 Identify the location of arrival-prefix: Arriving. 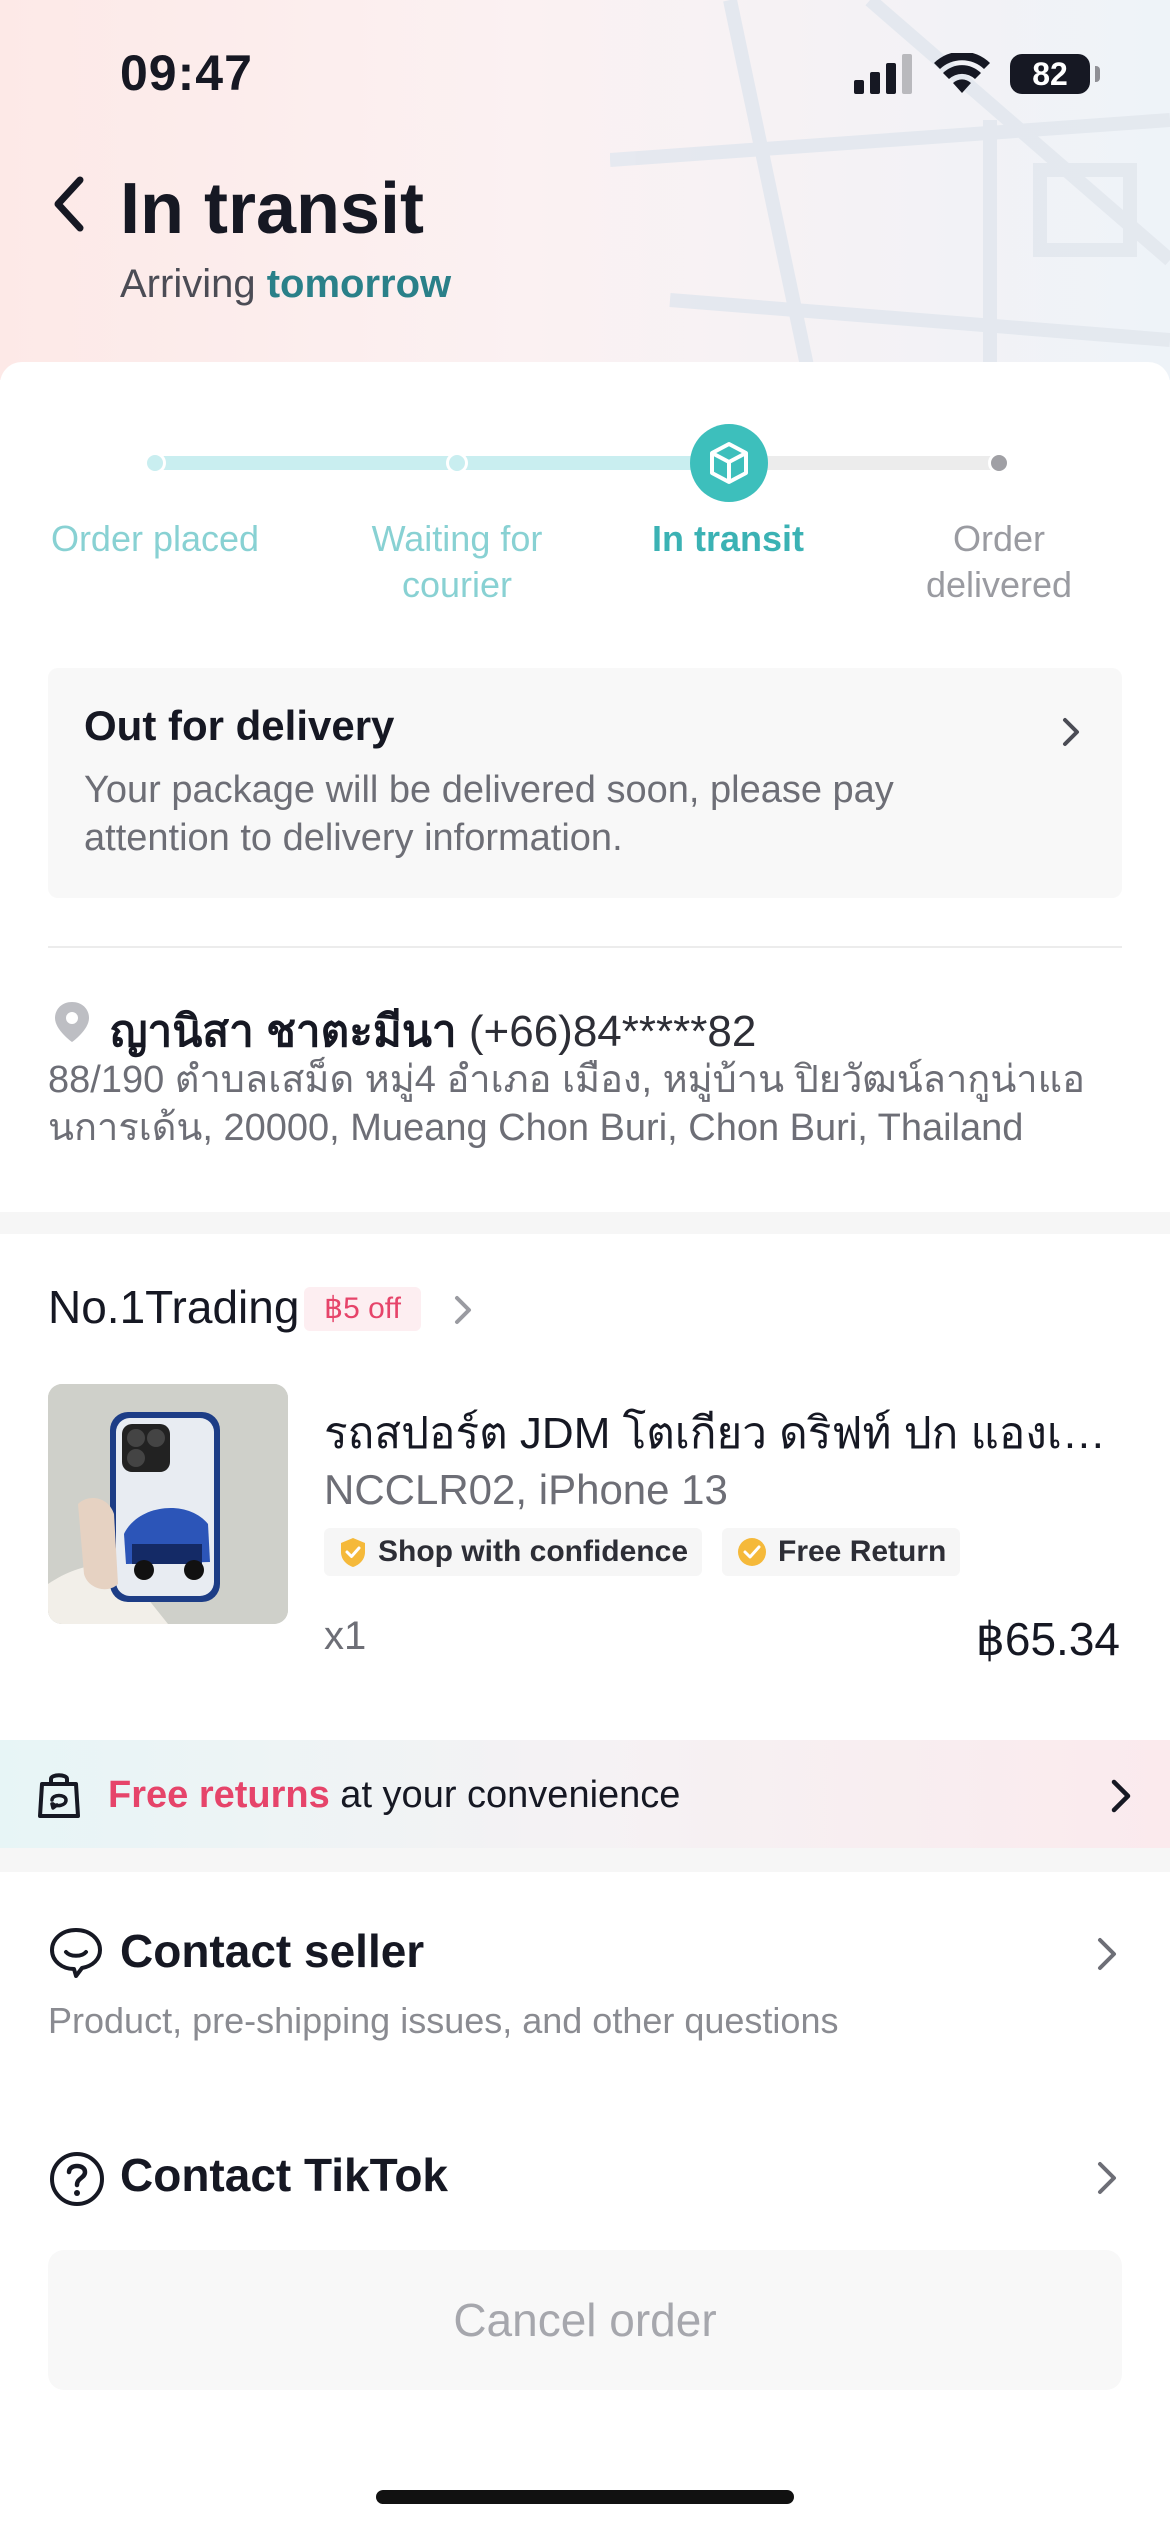
(188, 284).